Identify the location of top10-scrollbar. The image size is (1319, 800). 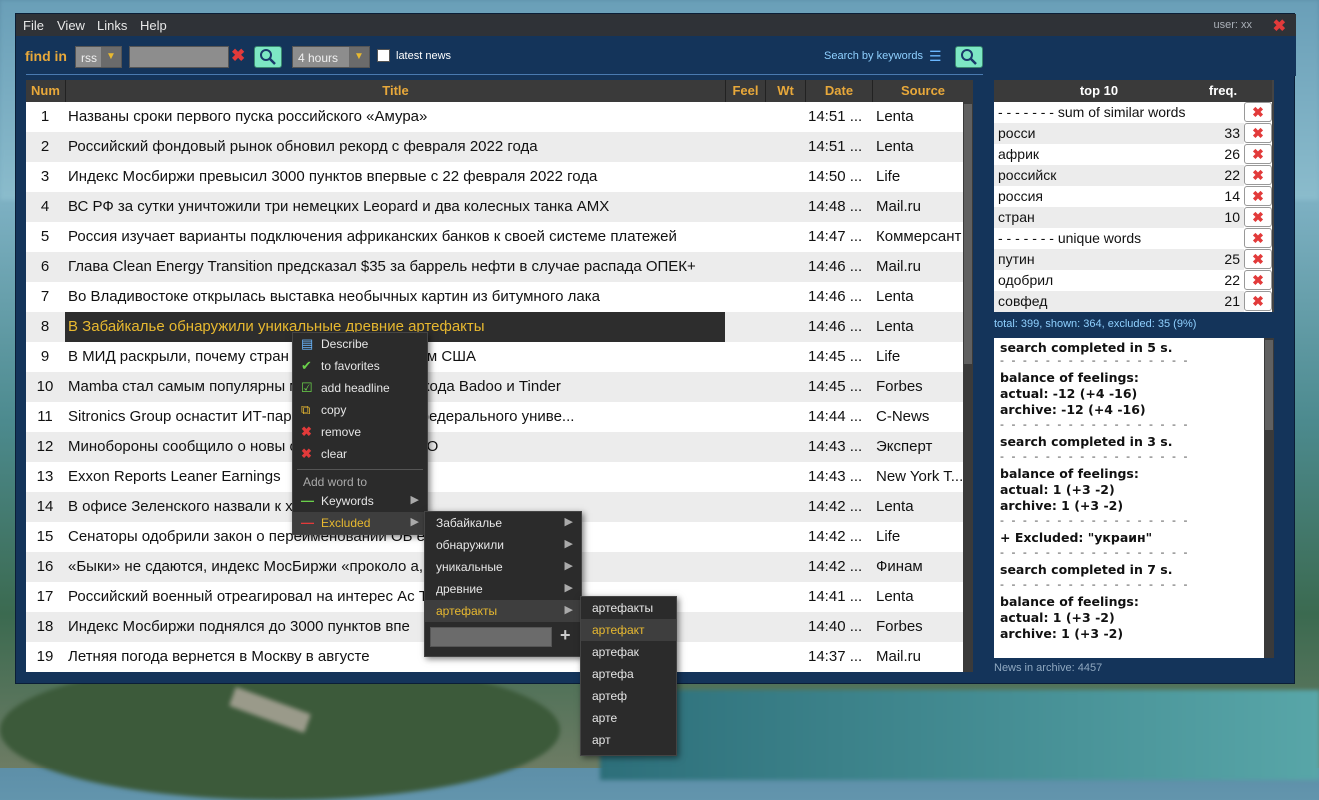
(1273, 196).